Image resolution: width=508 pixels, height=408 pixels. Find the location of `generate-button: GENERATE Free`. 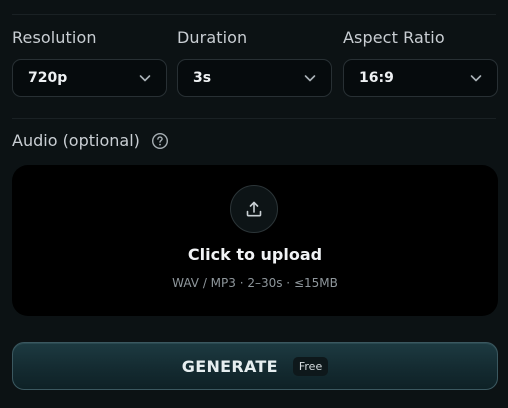

generate-button: GENERATE Free is located at coordinates (255, 366).